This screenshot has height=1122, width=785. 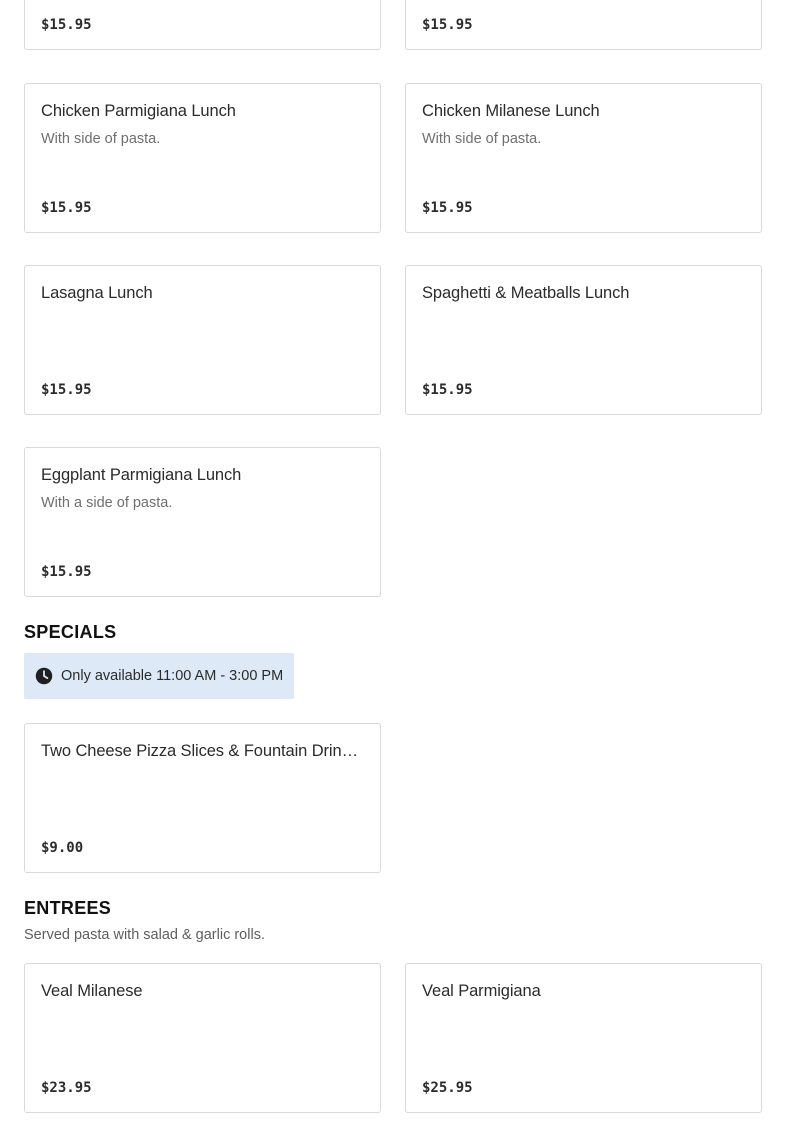 I want to click on menu-item-price: $9.00, so click(x=62, y=848).